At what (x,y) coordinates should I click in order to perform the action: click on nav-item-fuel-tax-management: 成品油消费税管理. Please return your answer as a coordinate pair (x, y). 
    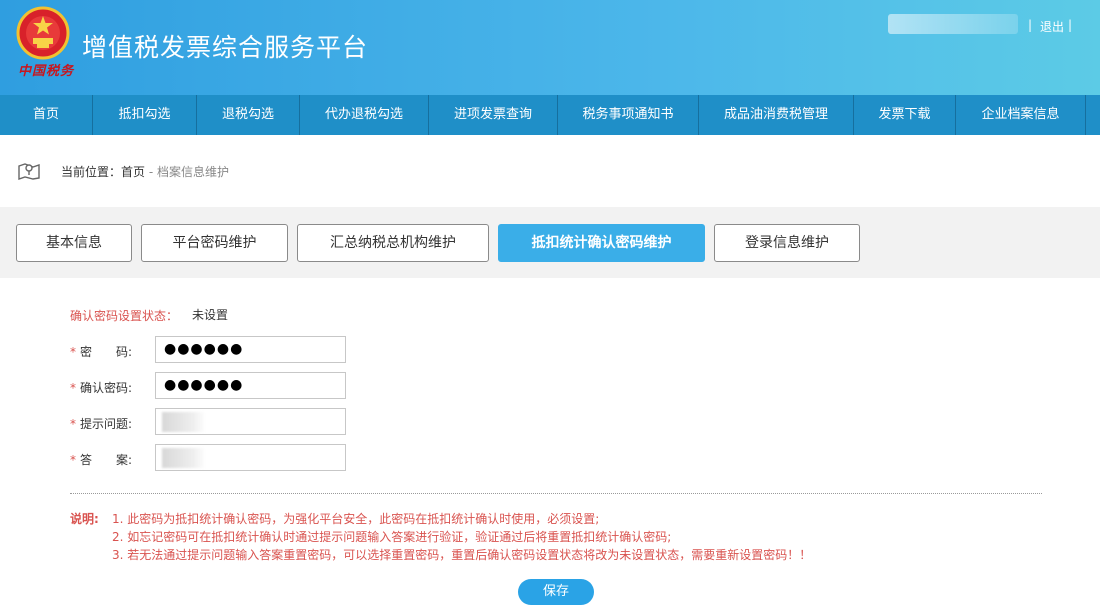
    Looking at the image, I should click on (776, 115).